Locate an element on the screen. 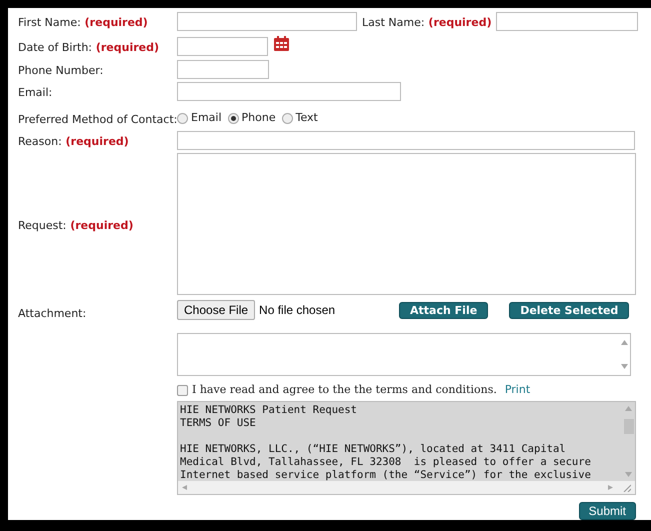  agree-text: I have read and agree to the the terms and conditions. is located at coordinates (344, 390).